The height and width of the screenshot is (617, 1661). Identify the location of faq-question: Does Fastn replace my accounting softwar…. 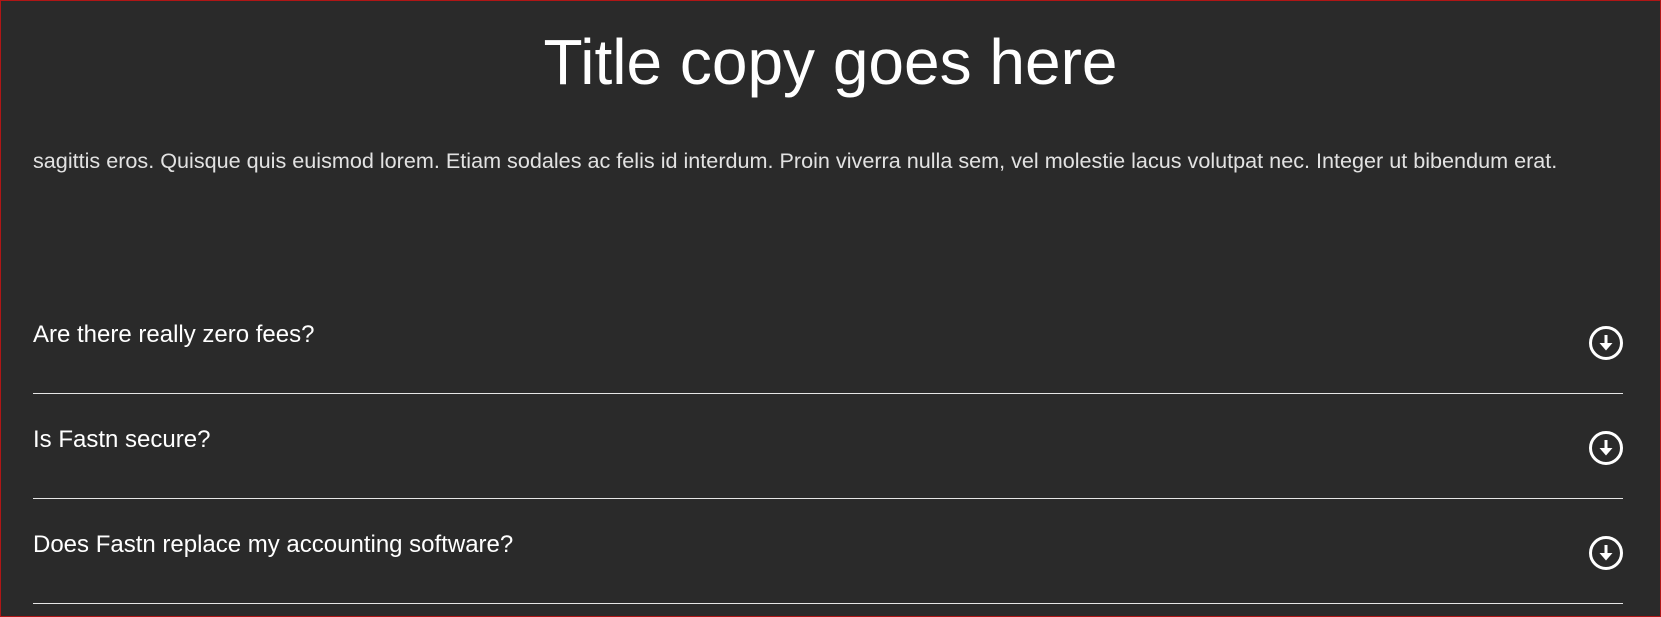
(273, 544).